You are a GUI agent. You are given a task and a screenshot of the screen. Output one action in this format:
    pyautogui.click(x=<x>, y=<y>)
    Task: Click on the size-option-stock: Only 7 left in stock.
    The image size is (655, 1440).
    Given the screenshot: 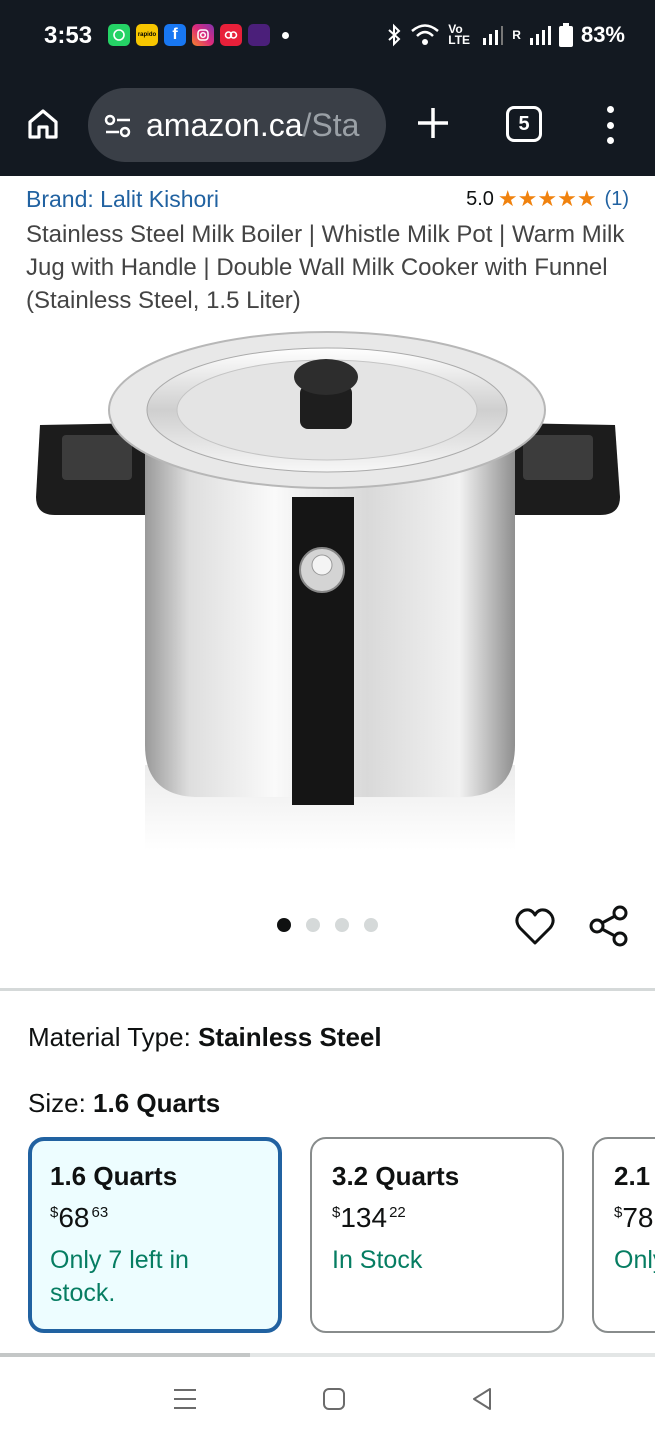 What is the action you would take?
    pyautogui.click(x=119, y=1276)
    